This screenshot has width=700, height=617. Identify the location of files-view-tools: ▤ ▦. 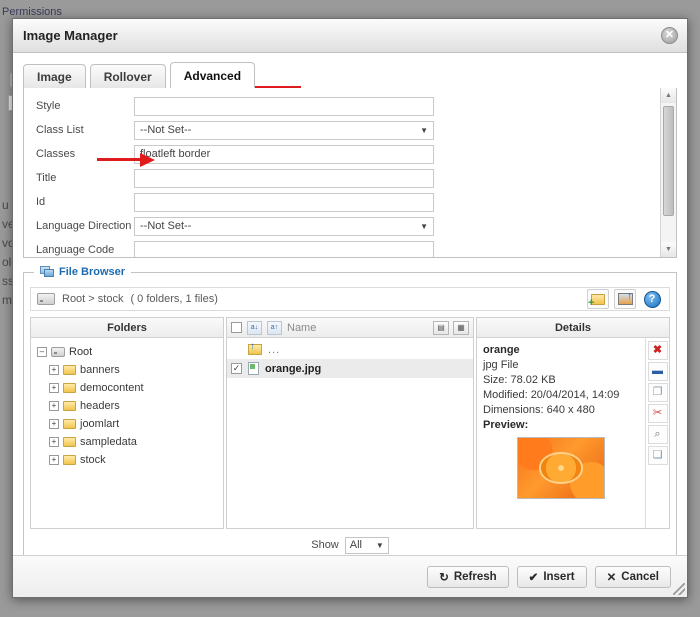
(451, 327).